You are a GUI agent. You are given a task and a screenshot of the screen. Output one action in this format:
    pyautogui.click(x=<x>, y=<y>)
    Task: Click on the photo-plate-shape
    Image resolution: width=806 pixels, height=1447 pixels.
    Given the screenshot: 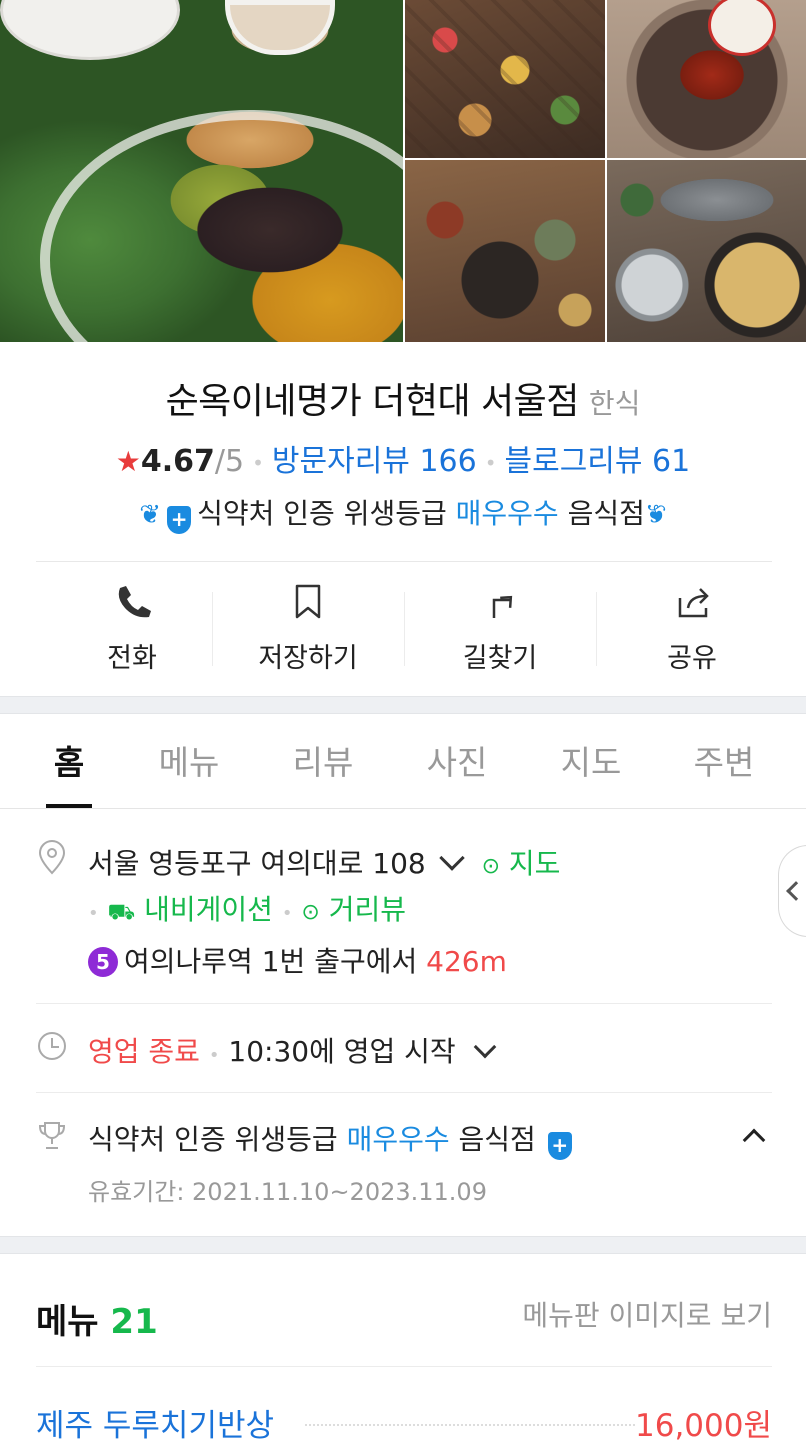 What is the action you would take?
    pyautogui.click(x=221, y=226)
    